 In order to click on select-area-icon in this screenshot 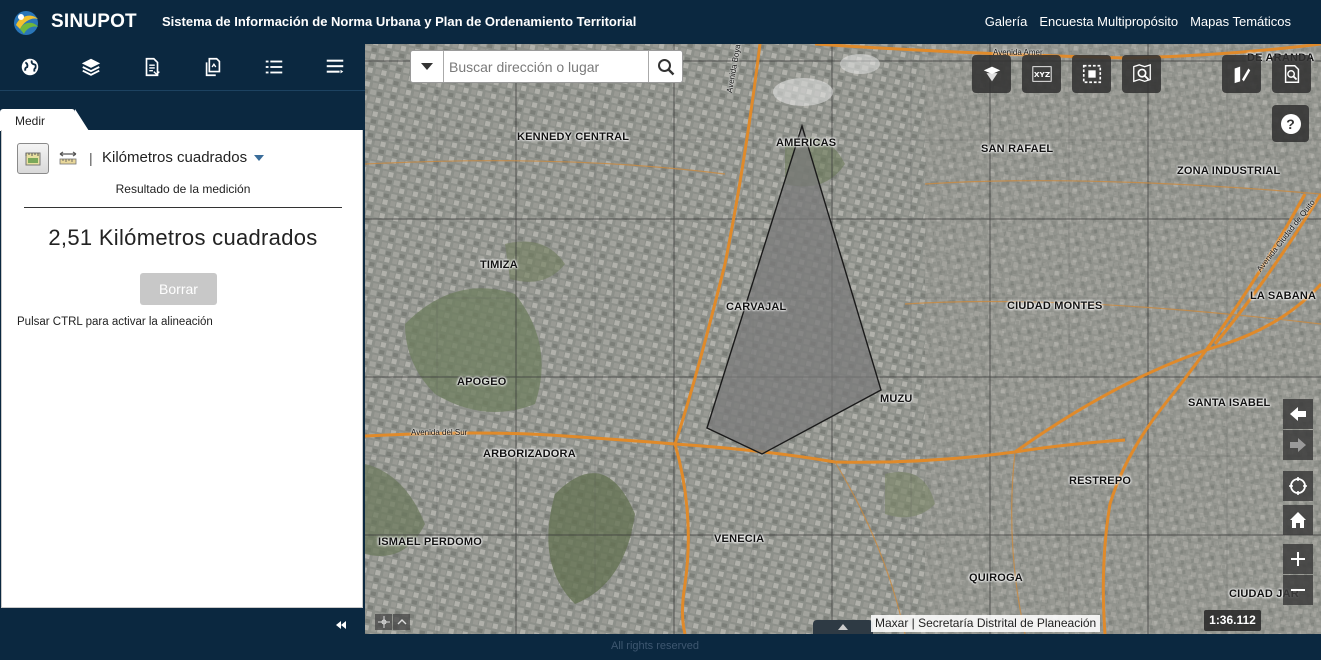, I will do `click(1091, 74)`.